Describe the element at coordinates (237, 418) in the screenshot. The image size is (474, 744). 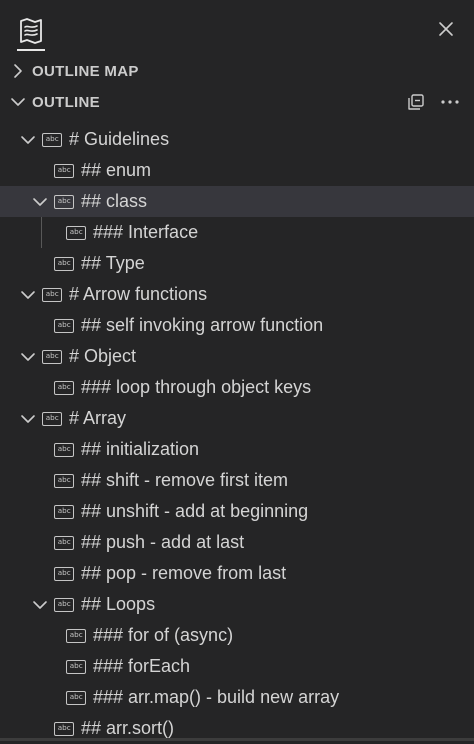
I see `outline-item: abc # Array` at that location.